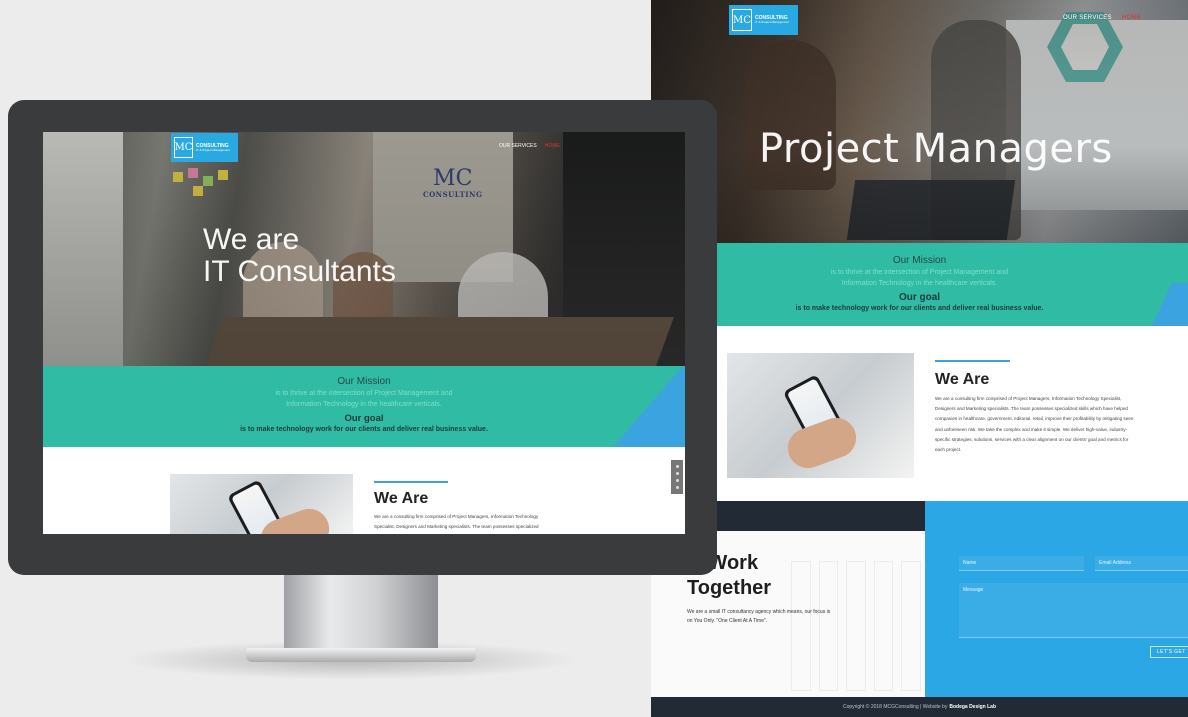 This screenshot has height=717, width=1188. I want to click on slide-dots-nav, so click(677, 477).